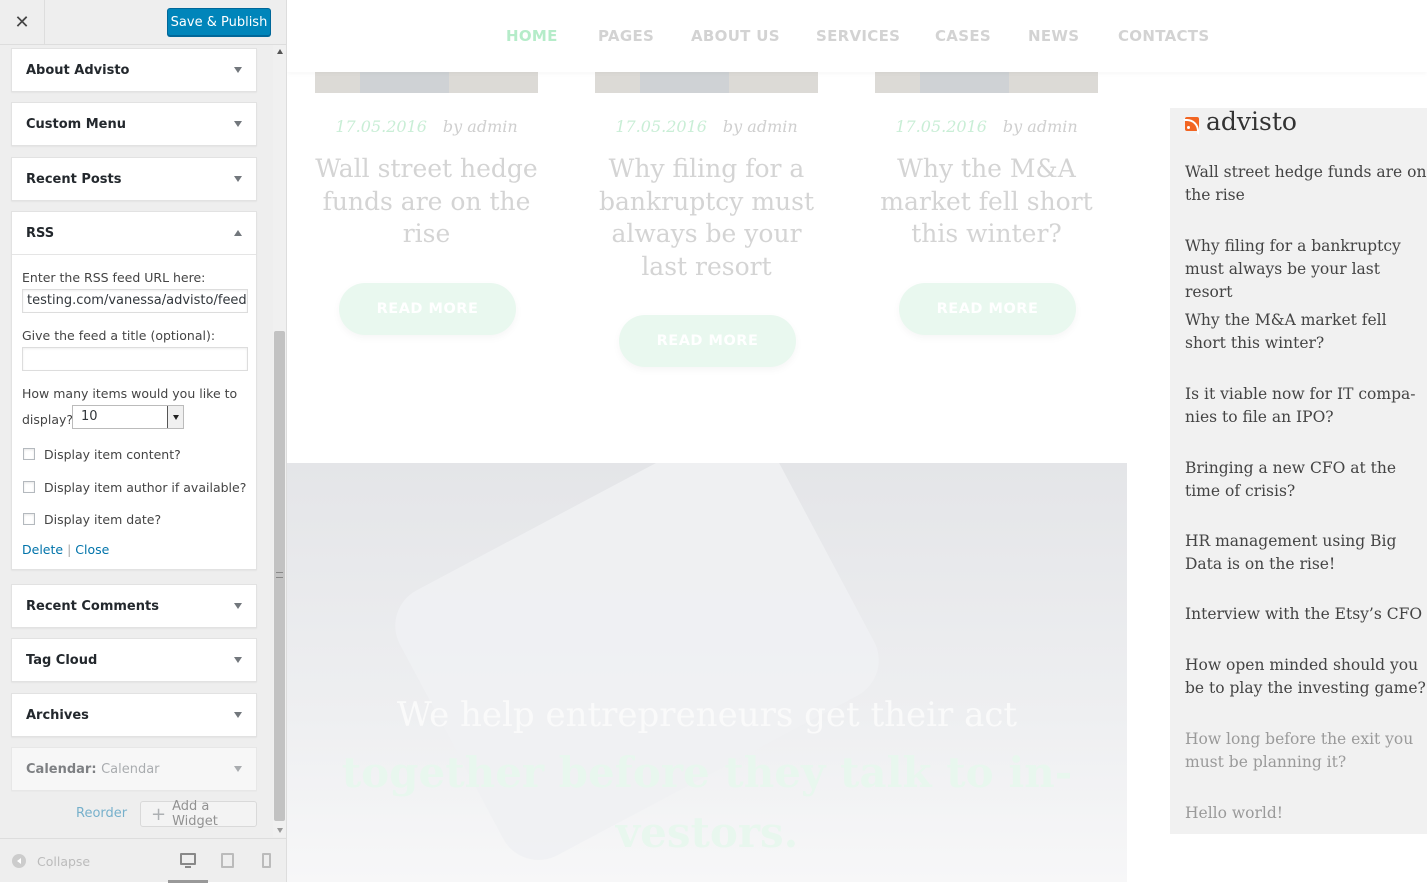 The width and height of the screenshot is (1427, 883). Describe the element at coordinates (78, 70) in the screenshot. I see `widget-title: About Advisto` at that location.